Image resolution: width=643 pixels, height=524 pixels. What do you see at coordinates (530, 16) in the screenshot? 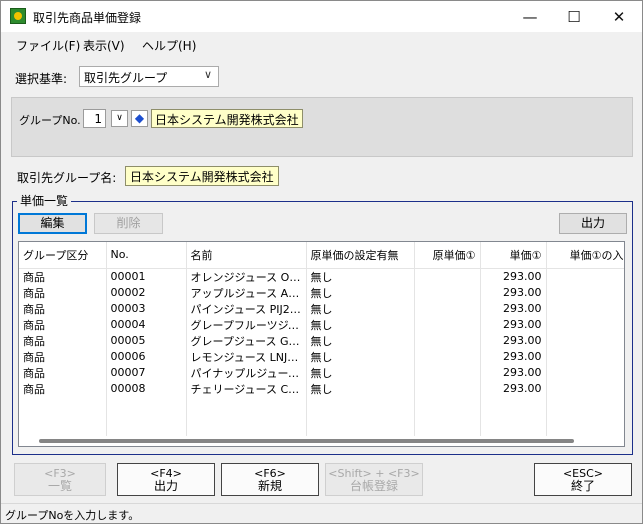
I see `minimize-button: —` at bounding box center [530, 16].